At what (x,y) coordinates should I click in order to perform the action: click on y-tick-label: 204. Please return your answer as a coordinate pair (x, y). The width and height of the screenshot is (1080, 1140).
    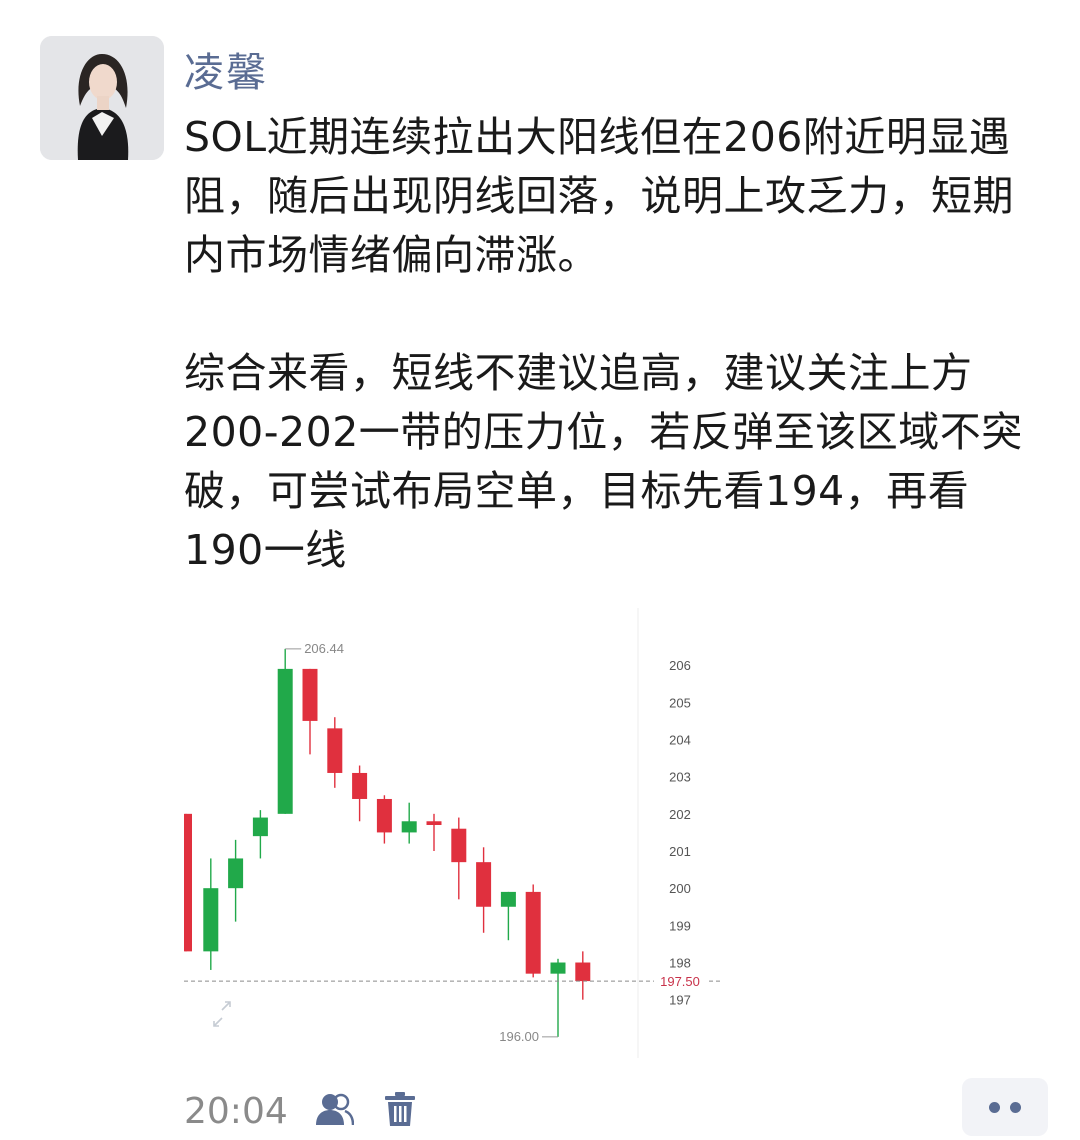
    Looking at the image, I should click on (680, 740).